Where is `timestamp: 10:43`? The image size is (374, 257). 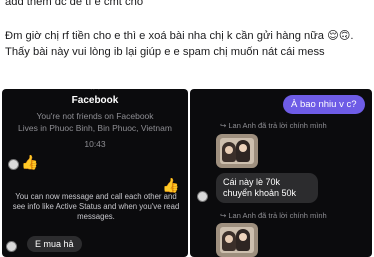 timestamp: 10:43 is located at coordinates (95, 144).